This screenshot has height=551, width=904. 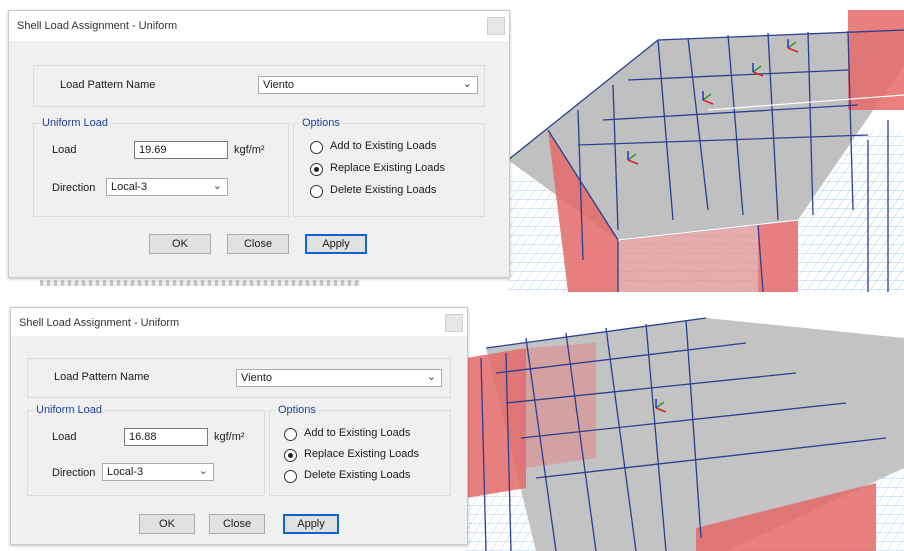 I want to click on background-toolbar-strip, so click(x=200, y=283).